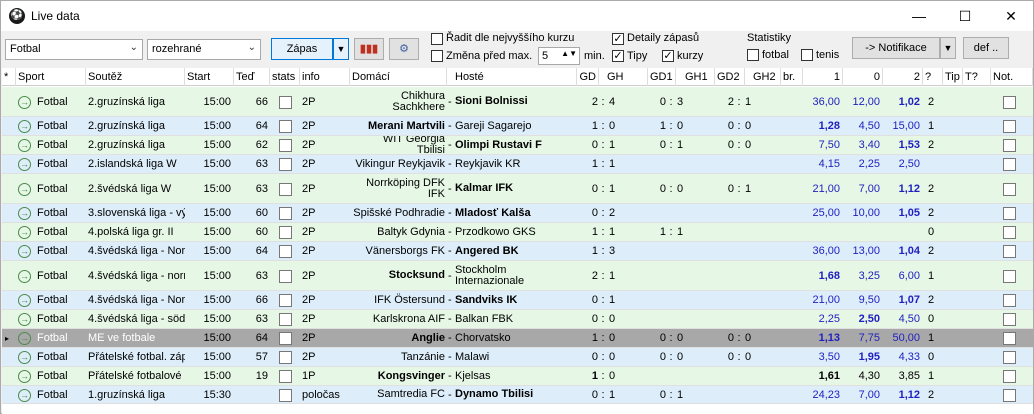 This screenshot has width=1034, height=414. What do you see at coordinates (204, 49) in the screenshot?
I see `filter-select: rozehrané ⌄` at bounding box center [204, 49].